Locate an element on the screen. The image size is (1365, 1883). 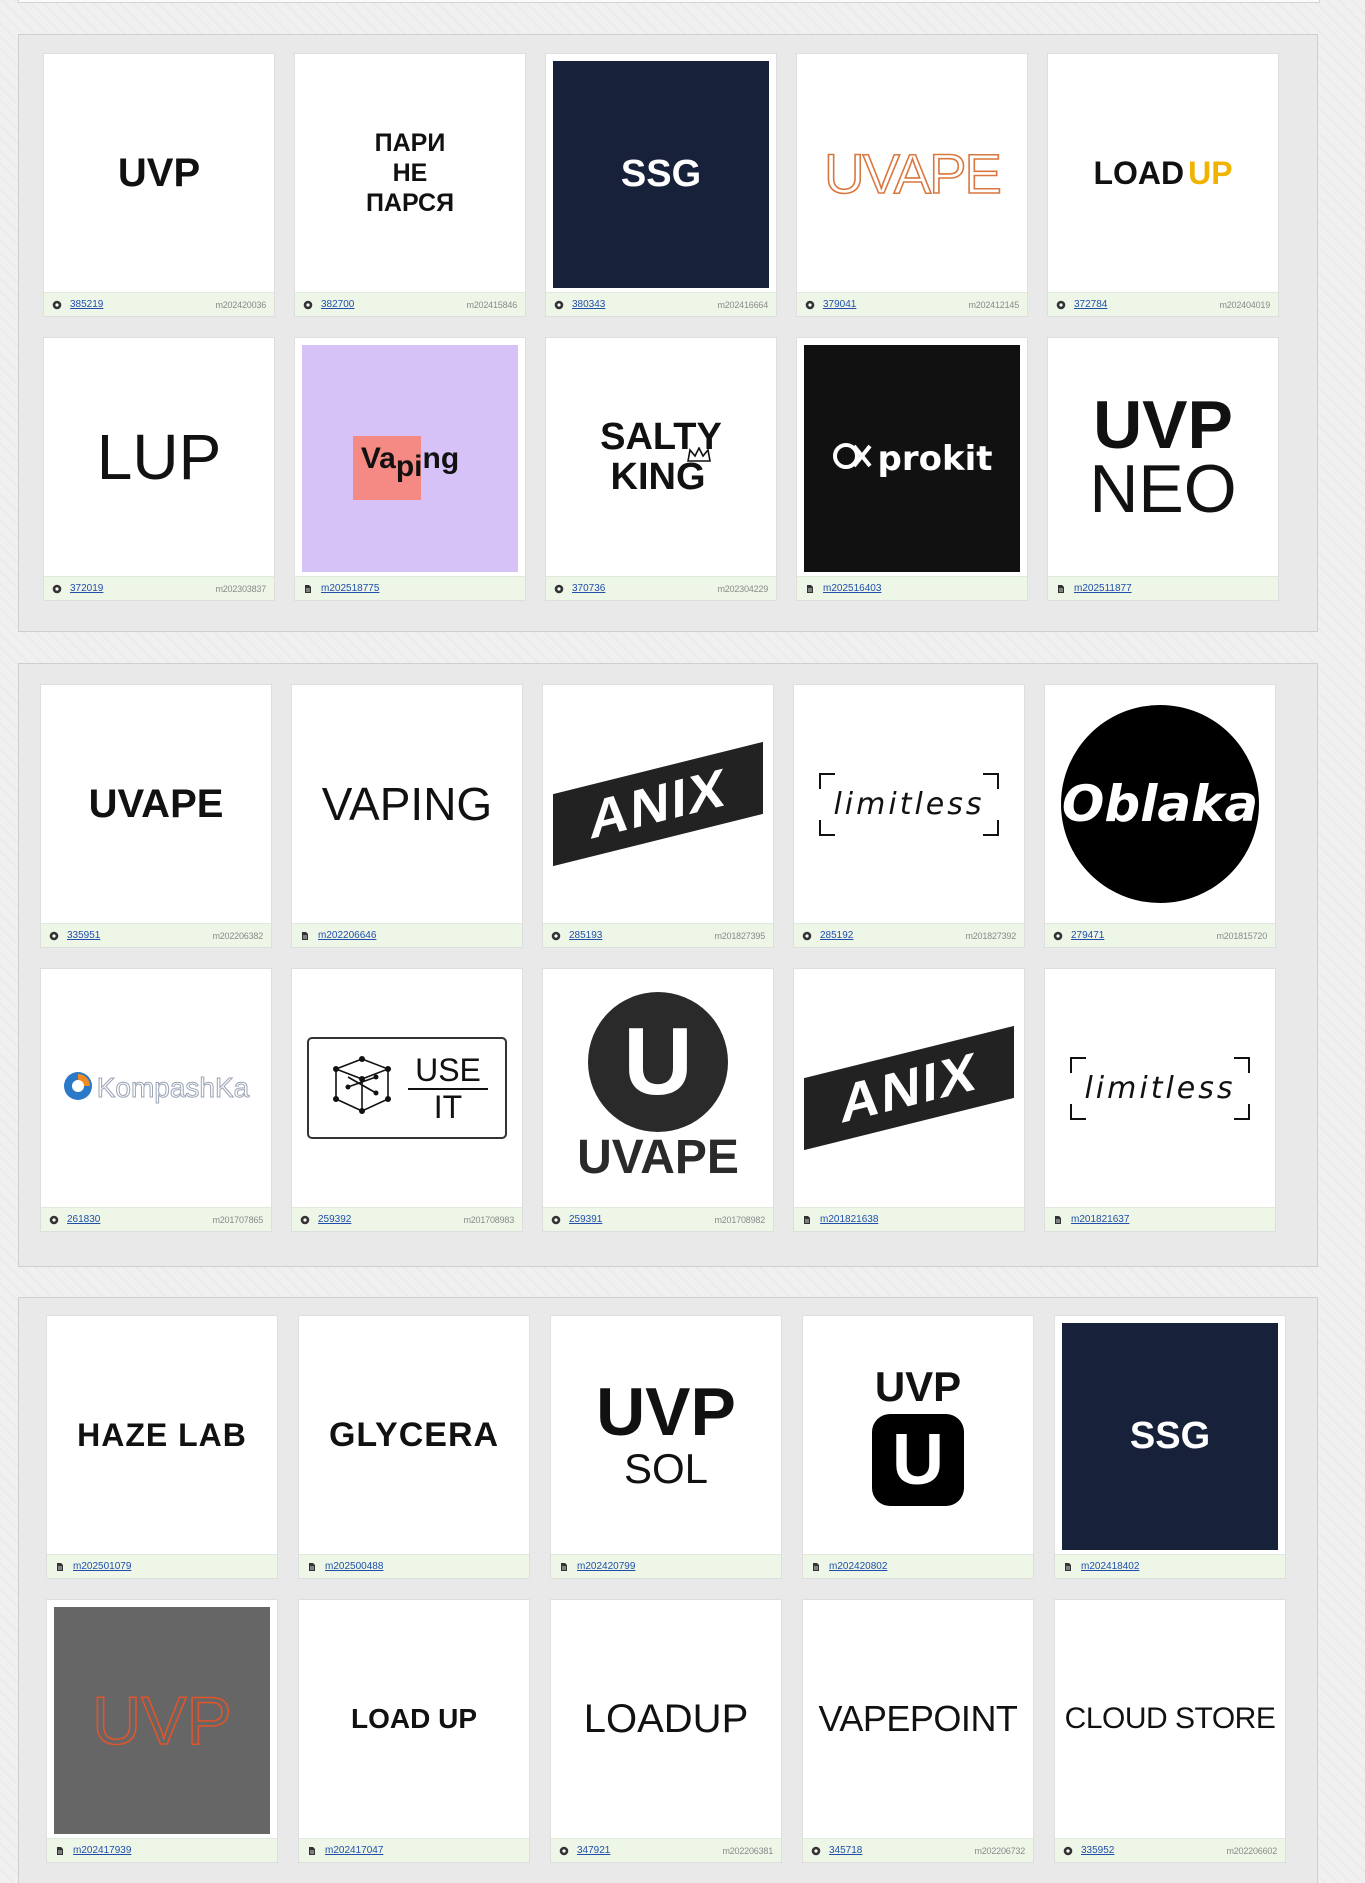
trademark-card: KompashKa 261830 m201707865 is located at coordinates (156, 1100).